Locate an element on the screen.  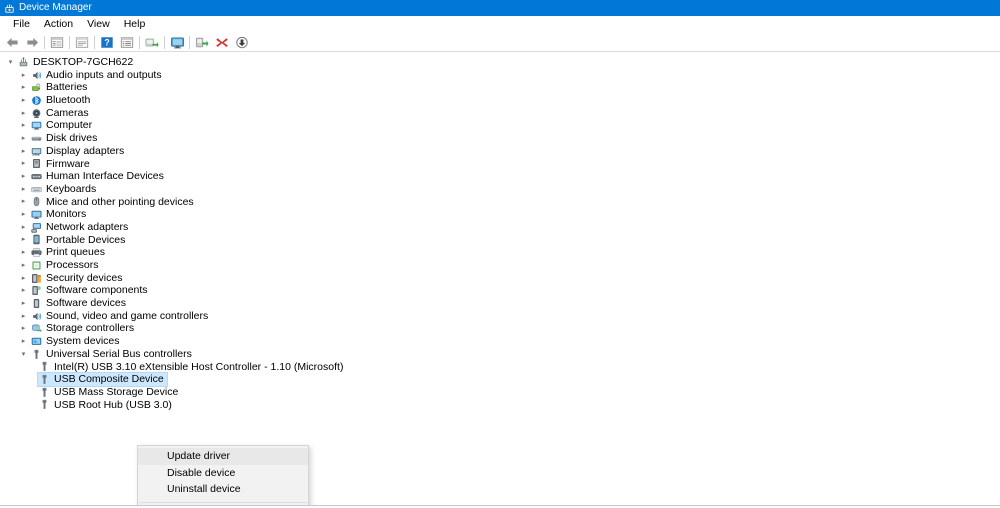
menu-file: File is located at coordinates (21, 24).